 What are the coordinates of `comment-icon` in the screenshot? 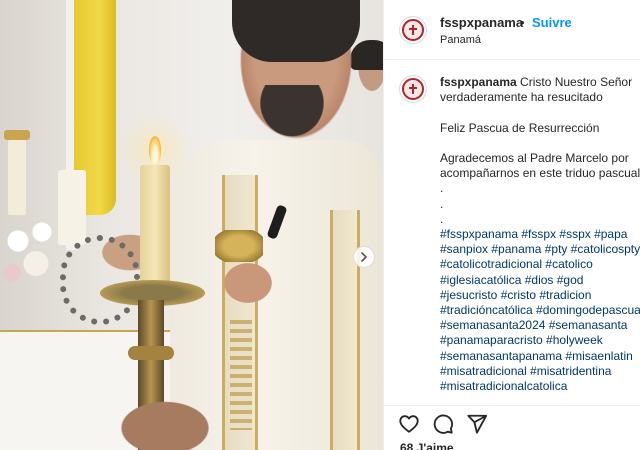 It's located at (443, 424).